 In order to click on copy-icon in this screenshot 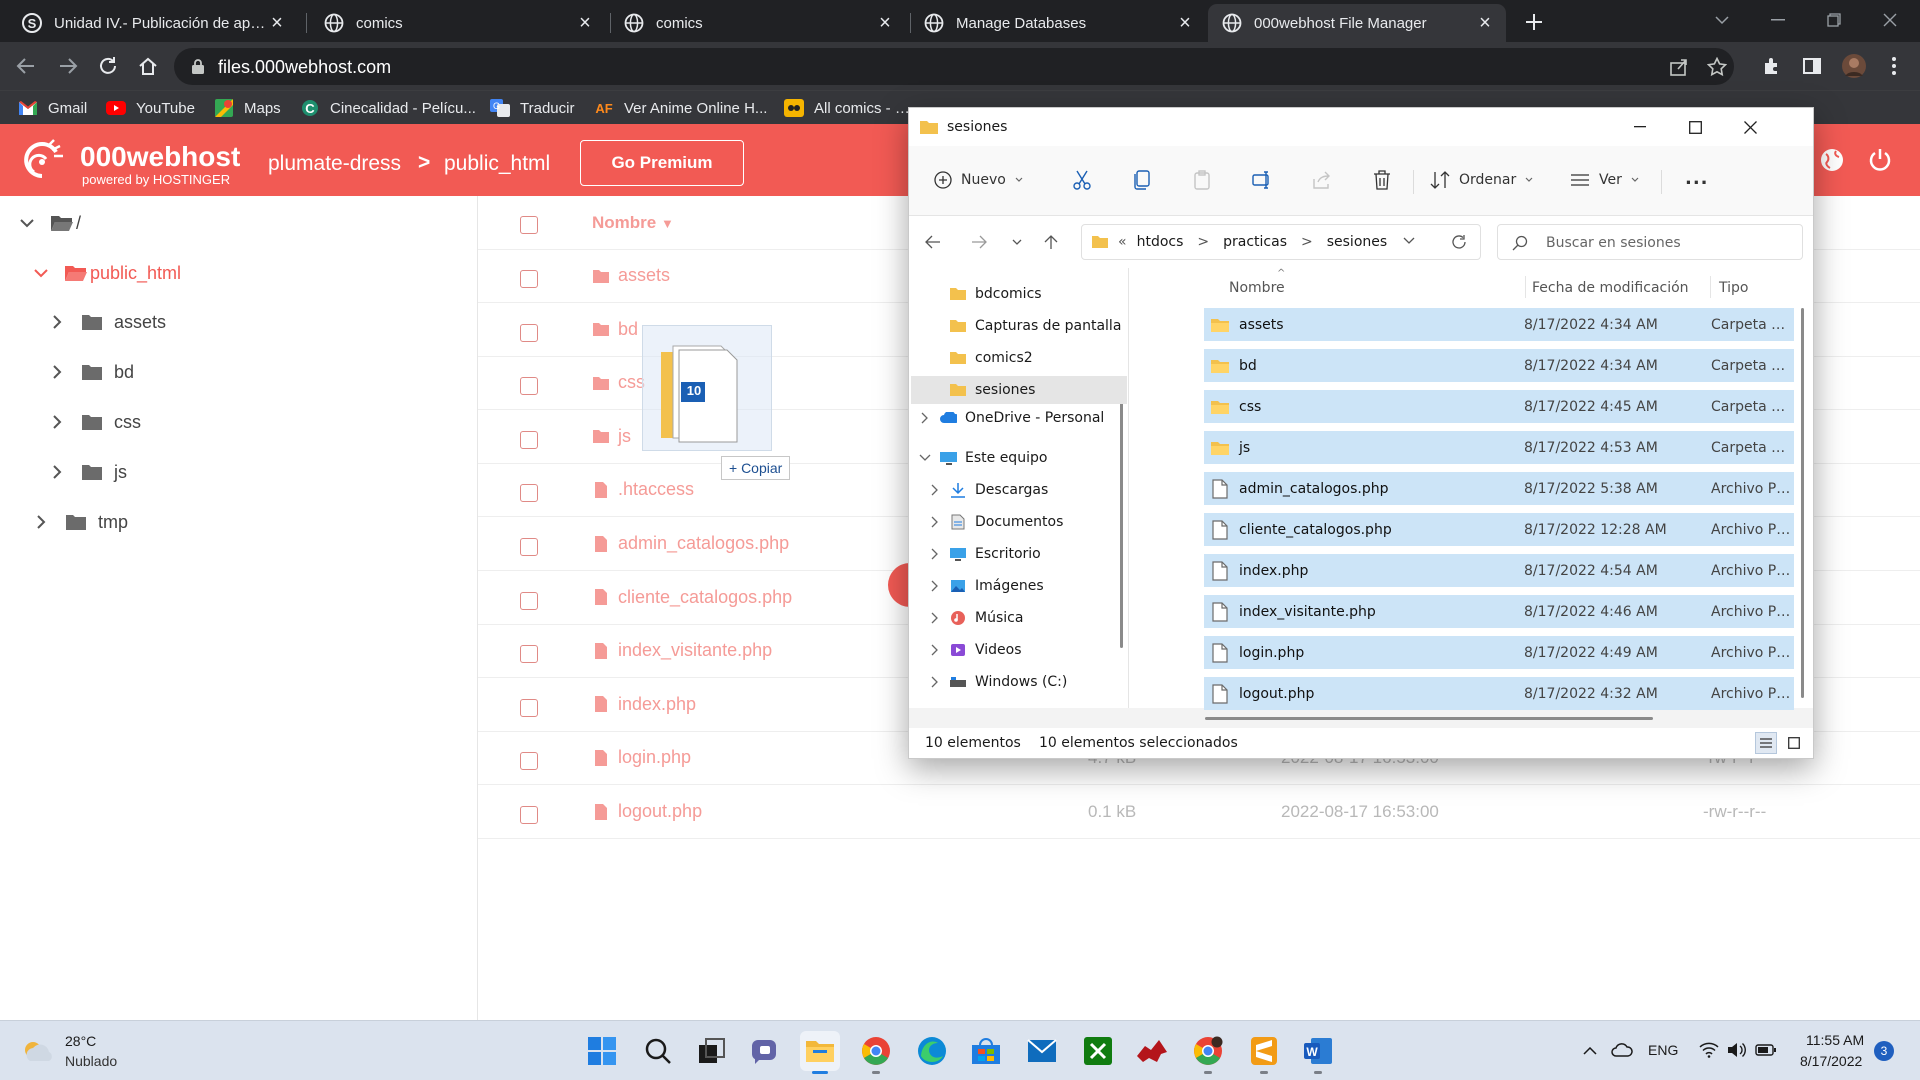, I will do `click(1142, 180)`.